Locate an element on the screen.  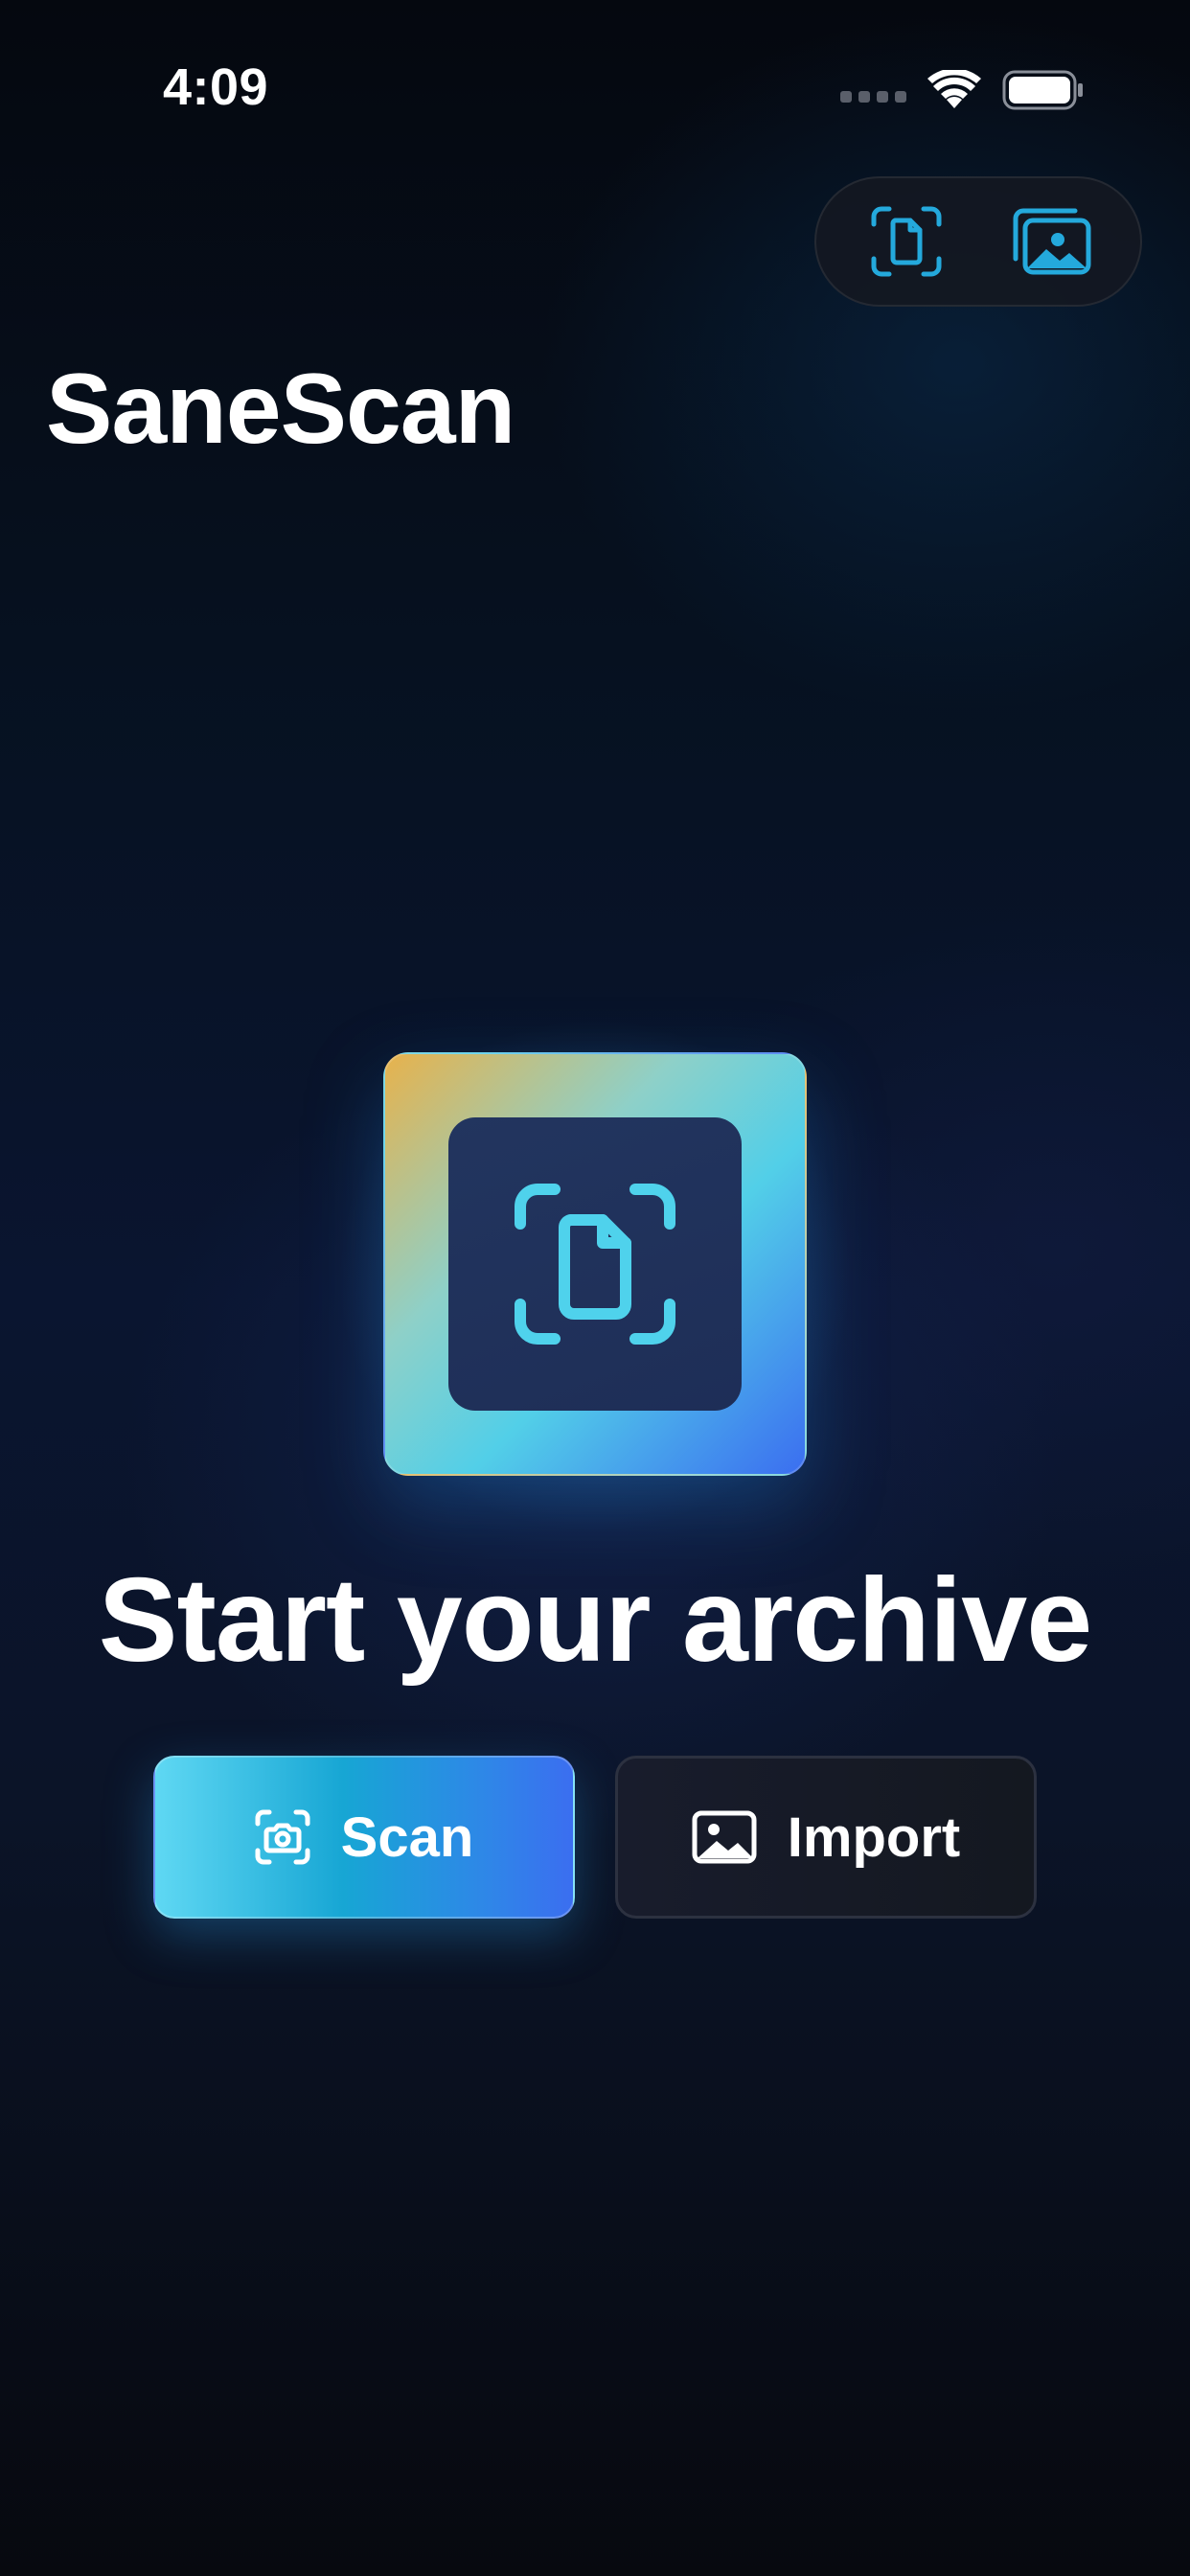
empty-state-headline: Start your archive is located at coordinates (595, 1621).